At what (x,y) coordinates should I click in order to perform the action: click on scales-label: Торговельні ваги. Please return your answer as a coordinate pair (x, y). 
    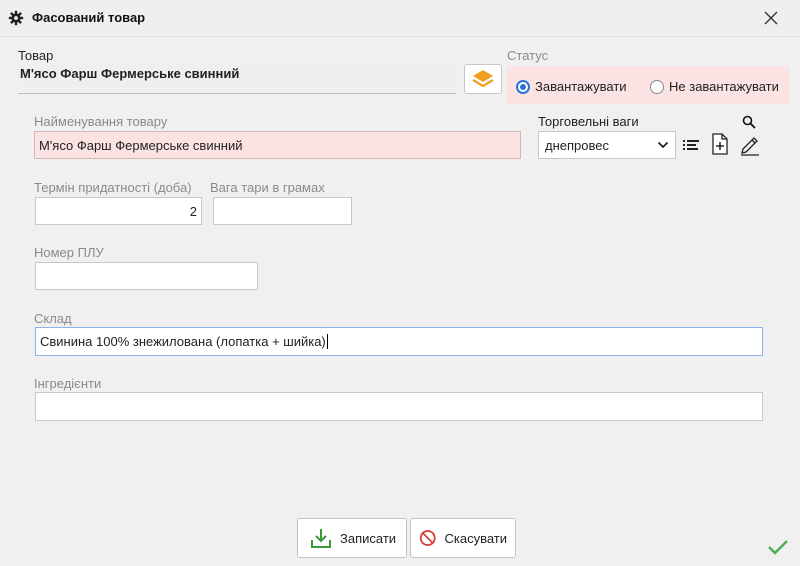
    Looking at the image, I should click on (588, 121).